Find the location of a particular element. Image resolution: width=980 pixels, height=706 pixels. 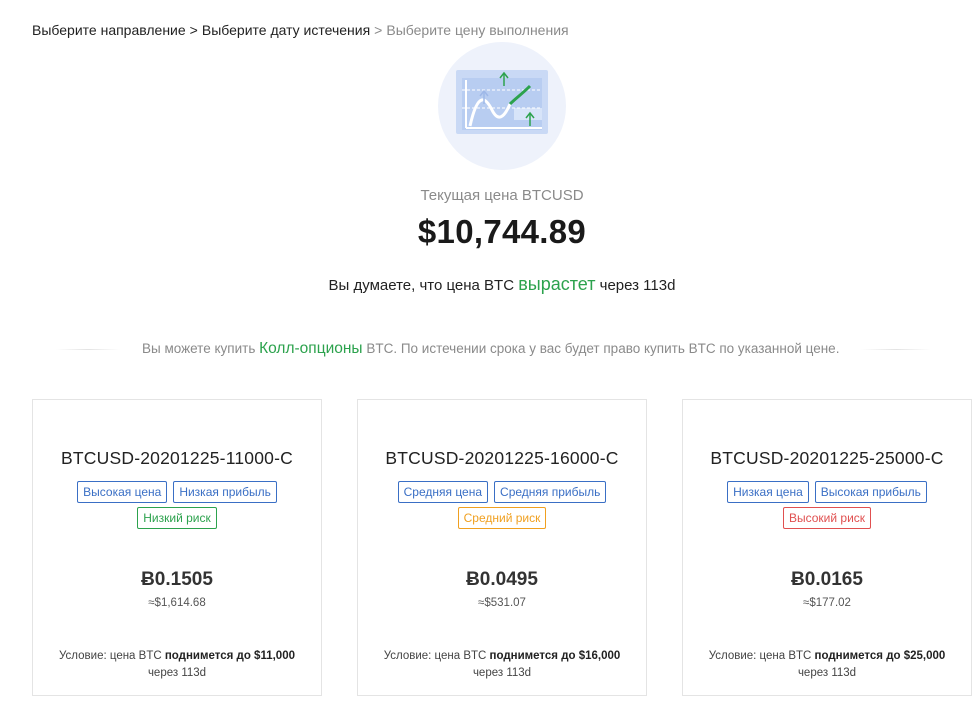

tag-risk: Высокий риск is located at coordinates (827, 518).